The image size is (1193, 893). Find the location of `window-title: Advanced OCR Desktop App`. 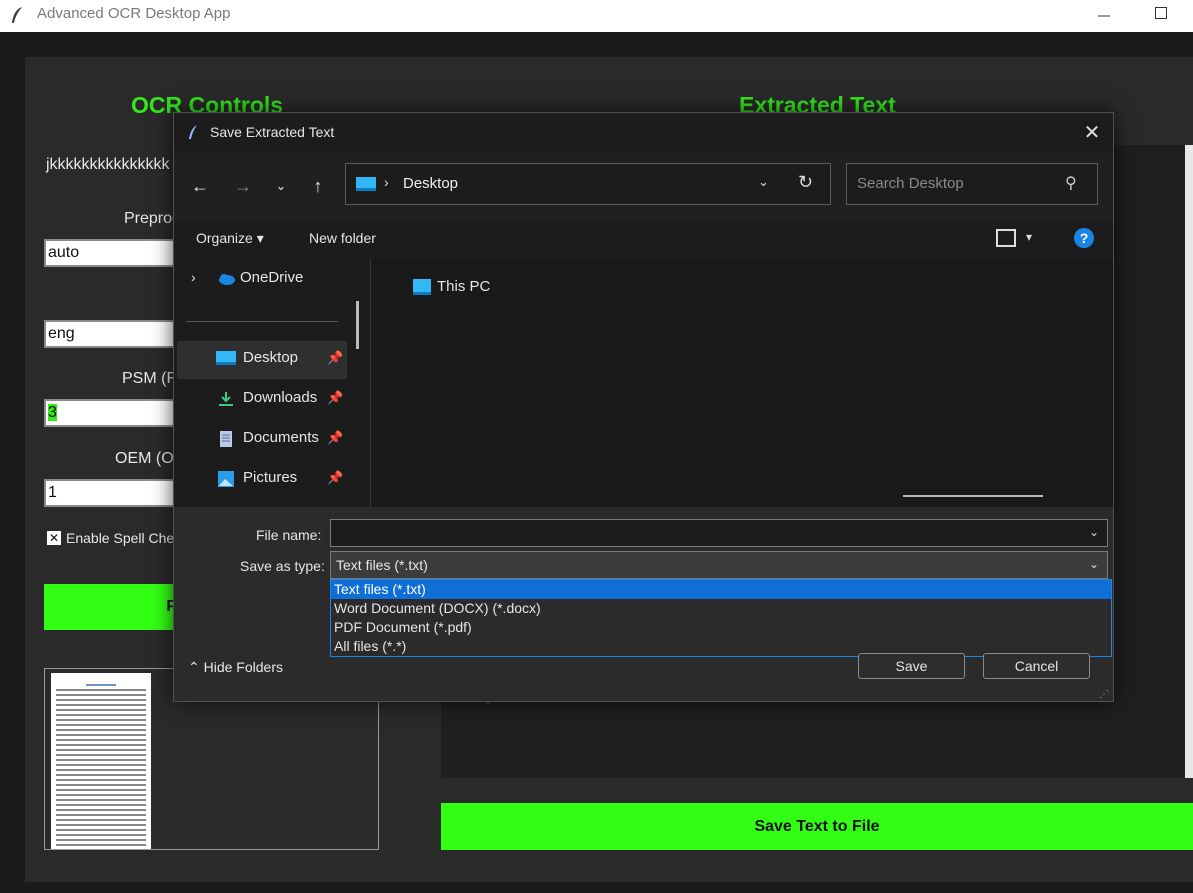

window-title: Advanced OCR Desktop App is located at coordinates (134, 13).